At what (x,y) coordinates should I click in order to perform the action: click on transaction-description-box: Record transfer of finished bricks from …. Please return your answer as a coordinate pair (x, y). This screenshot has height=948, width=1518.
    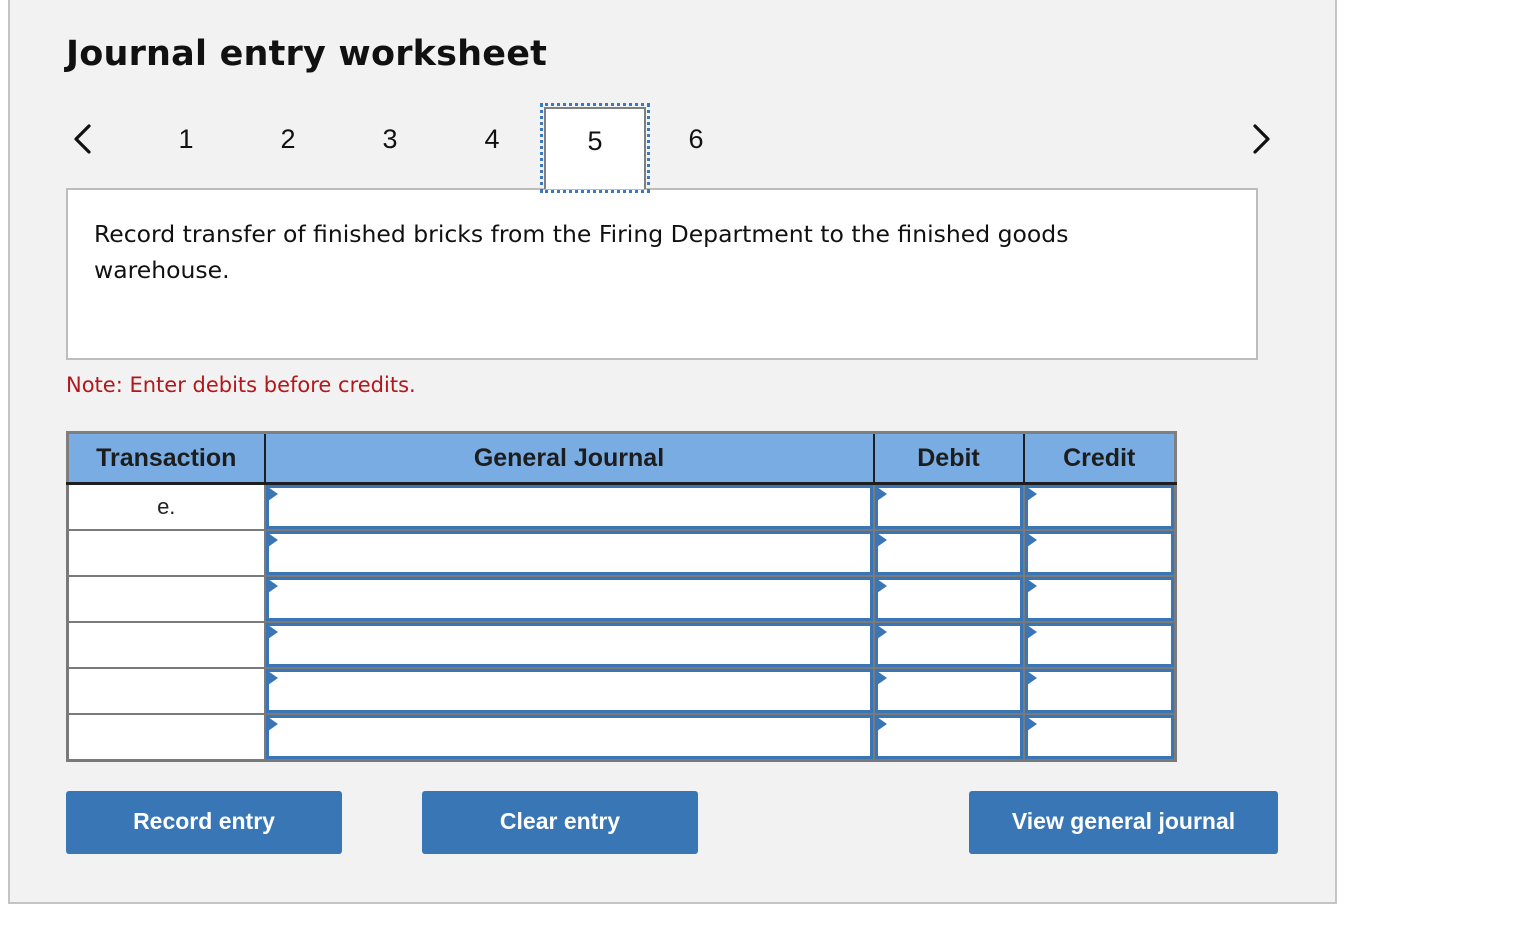
    Looking at the image, I should click on (662, 274).